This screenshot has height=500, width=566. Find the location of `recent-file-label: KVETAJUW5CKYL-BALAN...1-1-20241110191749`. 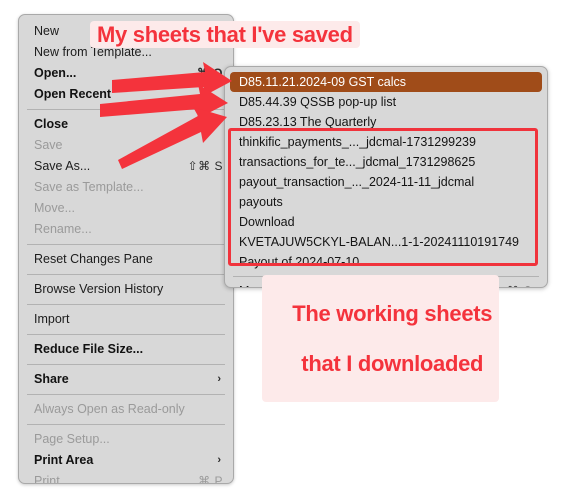

recent-file-label: KVETAJUW5CKYL-BALAN...1-1-20241110191749 is located at coordinates (379, 242).